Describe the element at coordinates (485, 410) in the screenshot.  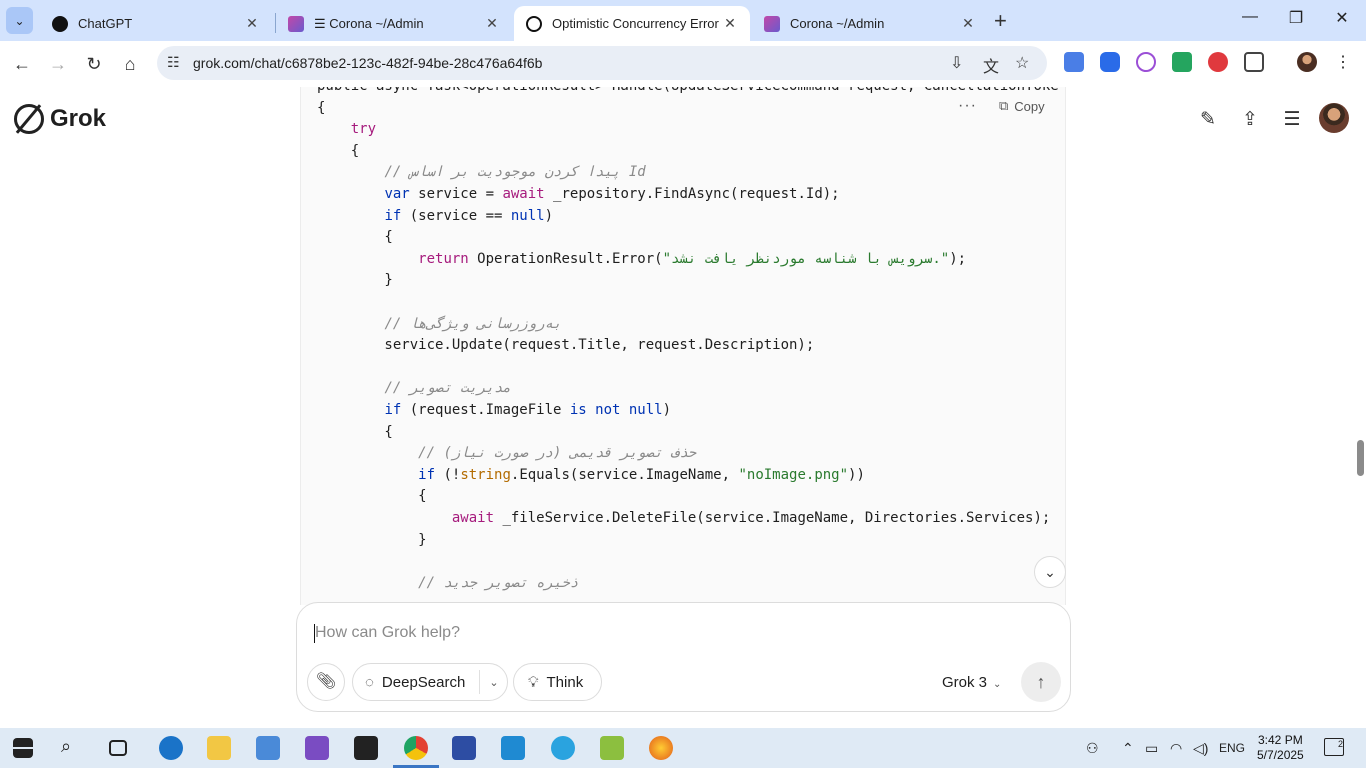
I see `code-token: (request.ImageFile` at that location.